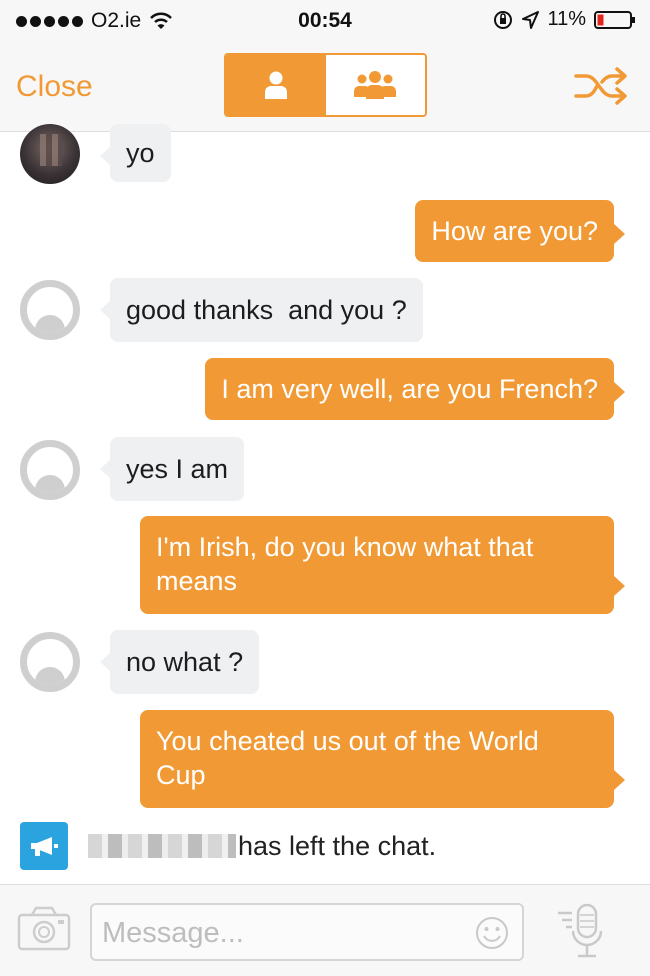  I want to click on nav-bar: Close, so click(325, 87).